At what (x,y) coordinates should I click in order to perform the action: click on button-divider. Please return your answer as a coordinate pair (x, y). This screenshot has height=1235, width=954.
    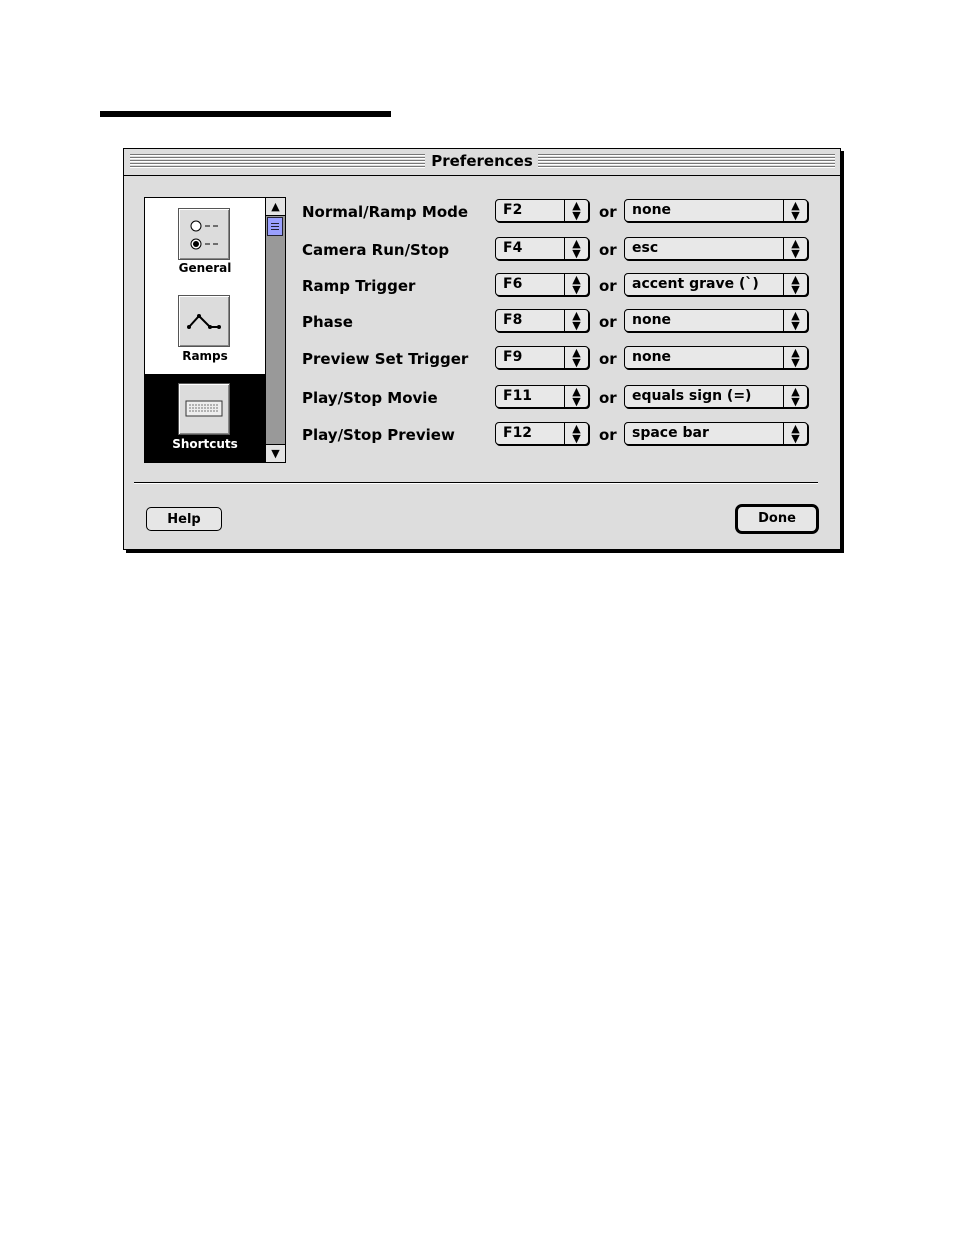
    Looking at the image, I should click on (476, 483).